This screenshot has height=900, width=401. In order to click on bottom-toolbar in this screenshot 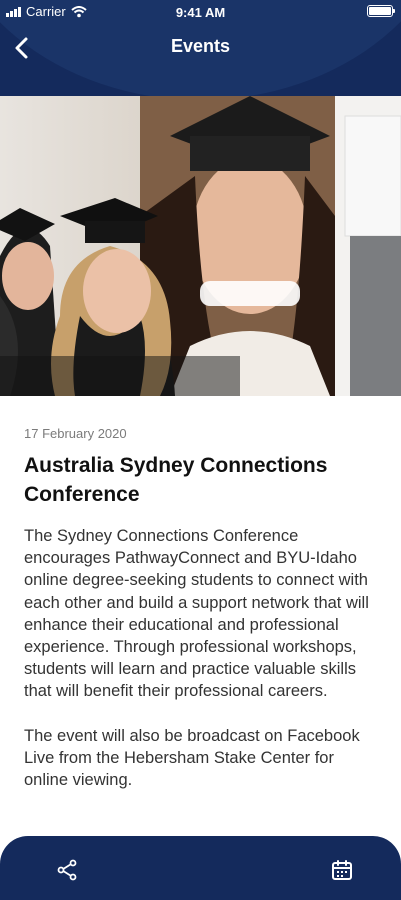, I will do `click(200, 868)`.